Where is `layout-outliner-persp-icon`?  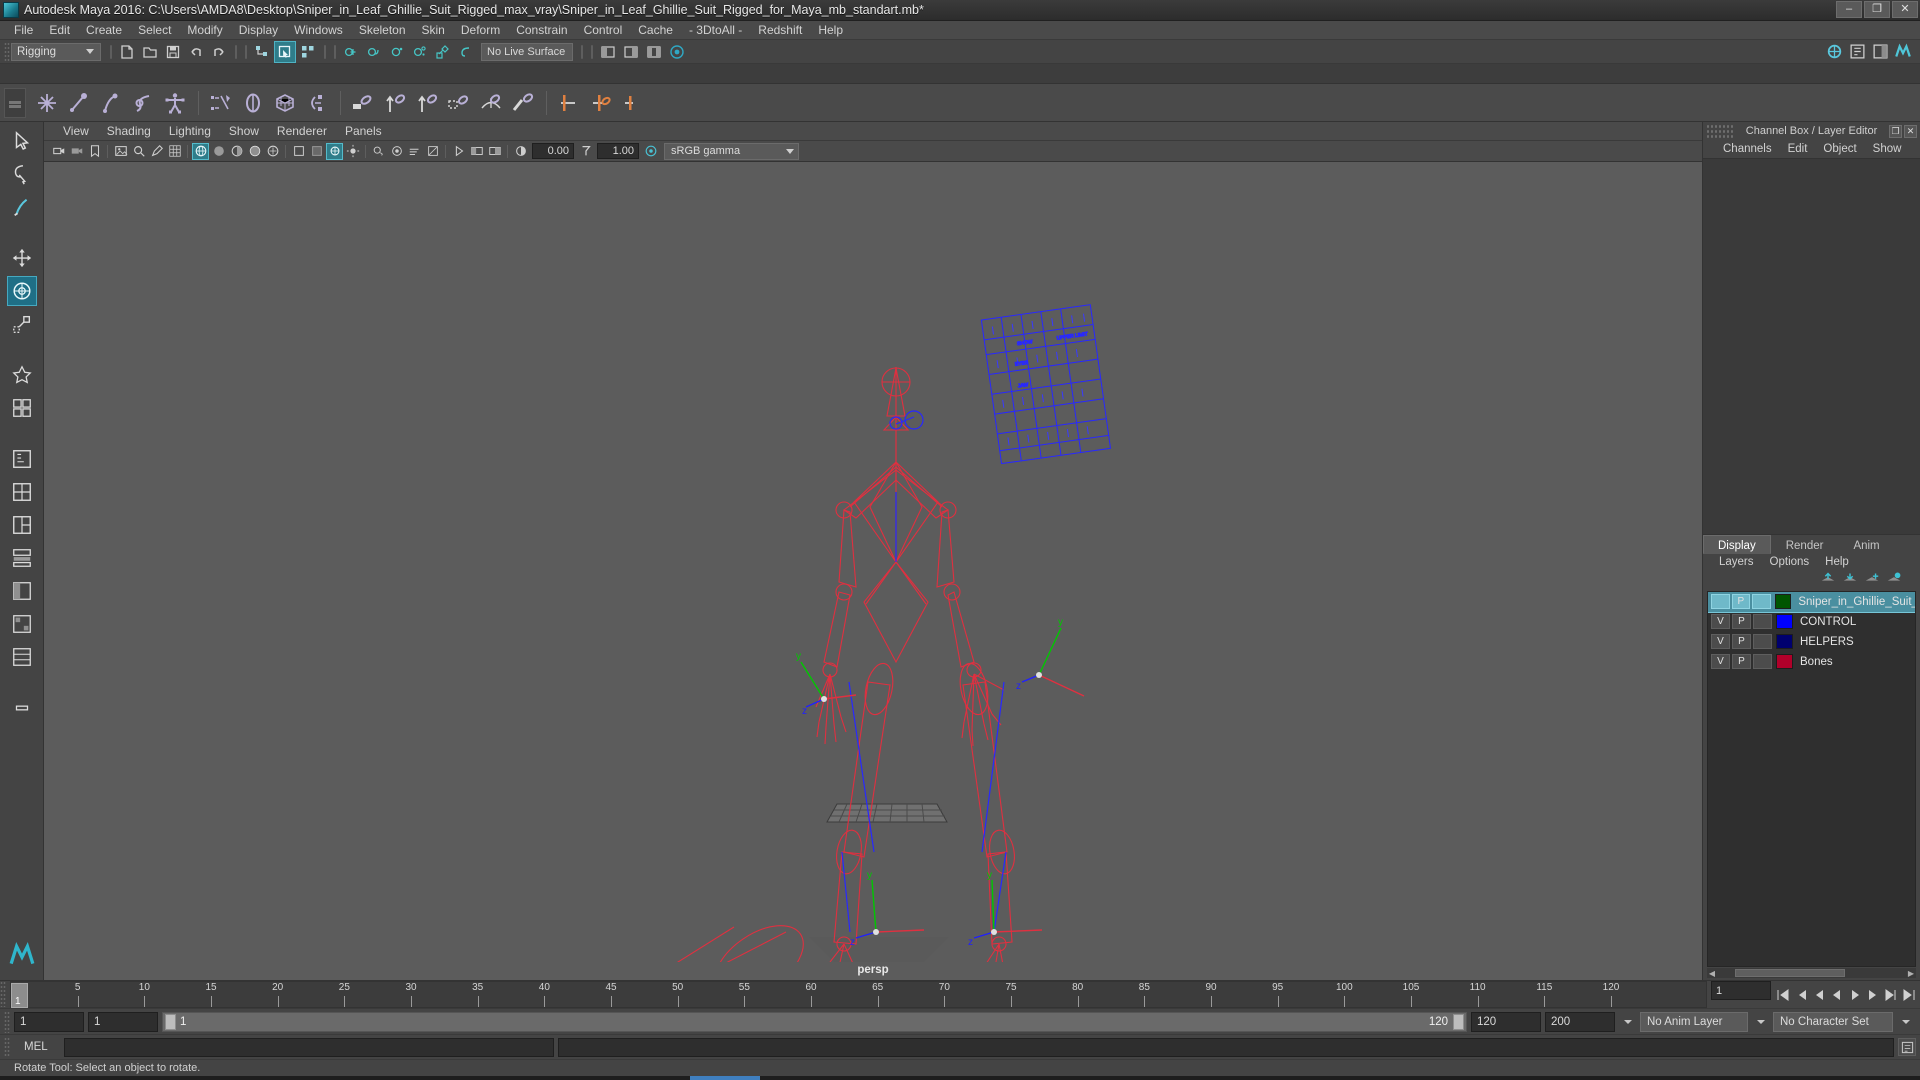
layout-outliner-persp-icon is located at coordinates (22, 591).